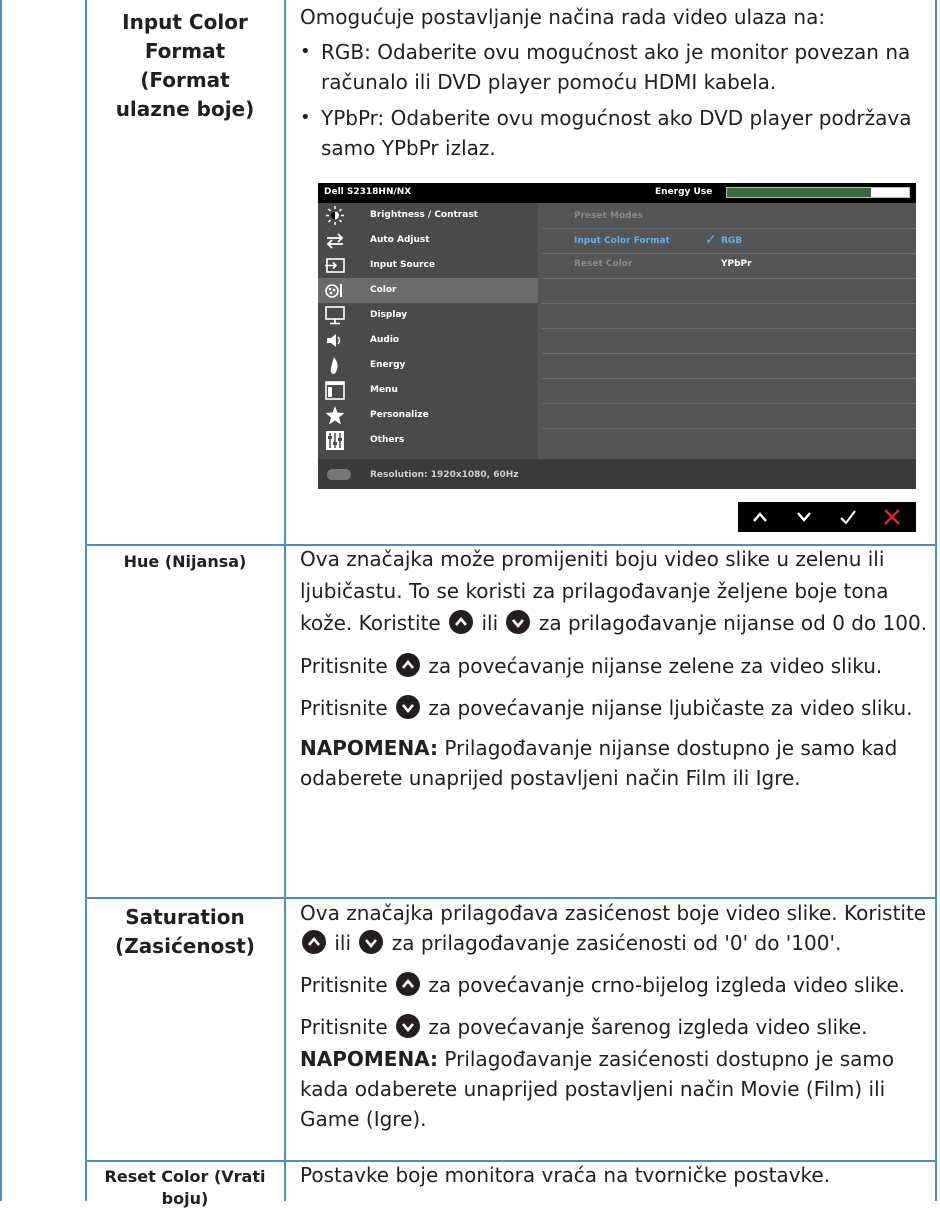 The image size is (940, 1210). I want to click on table-border-right, so click(936, 600).